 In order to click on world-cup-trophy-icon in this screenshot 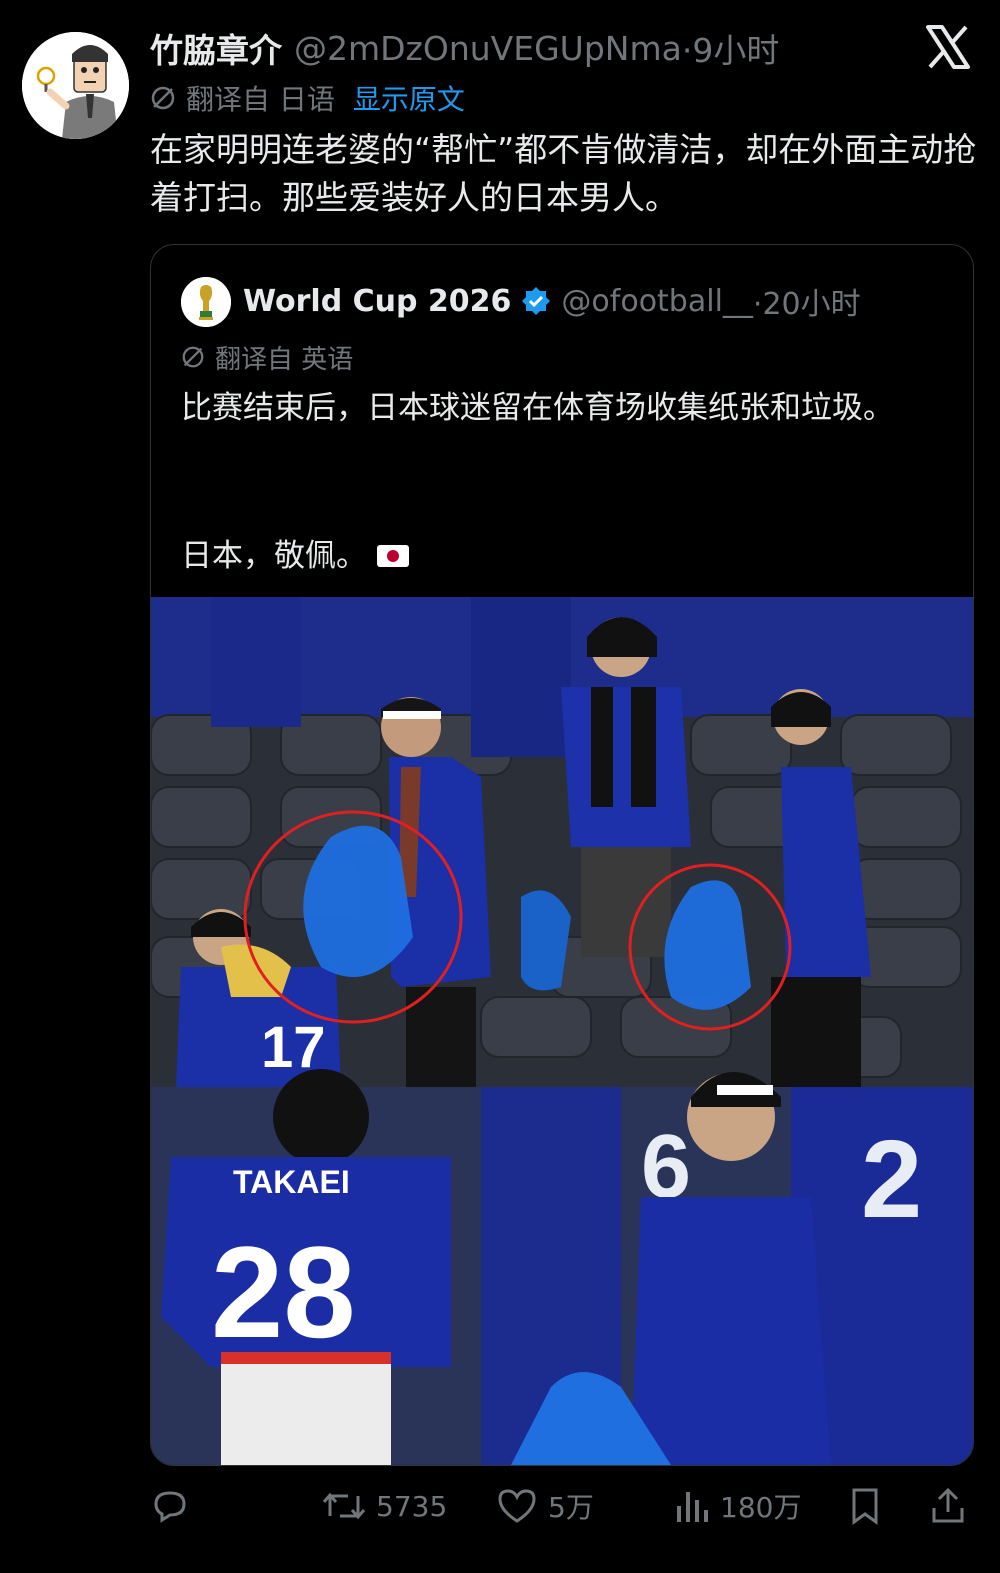, I will do `click(206, 302)`.